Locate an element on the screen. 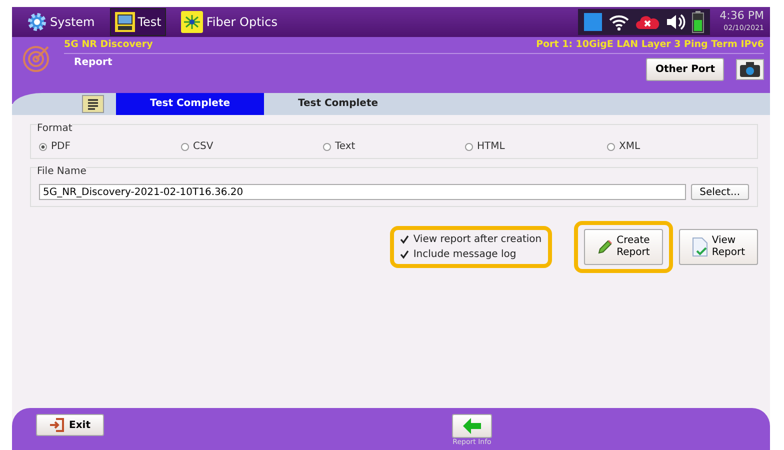  starburst-icon is located at coordinates (192, 22).